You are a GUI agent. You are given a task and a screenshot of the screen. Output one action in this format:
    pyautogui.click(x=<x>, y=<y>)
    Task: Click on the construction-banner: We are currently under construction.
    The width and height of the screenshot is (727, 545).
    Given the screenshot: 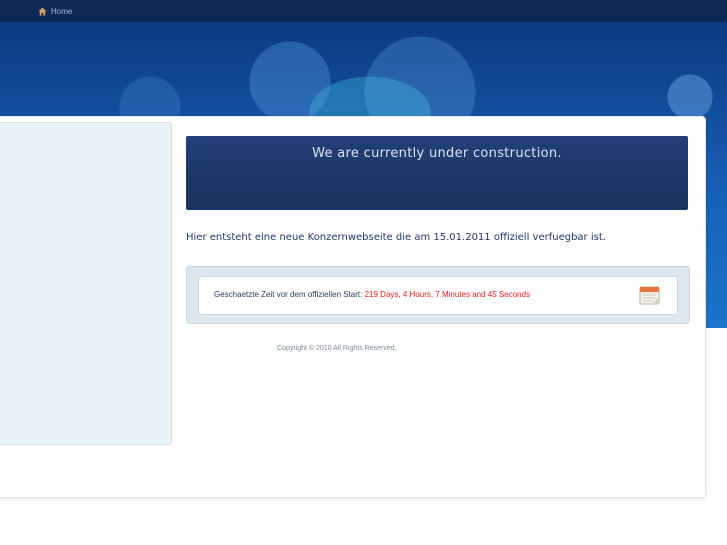 What is the action you would take?
    pyautogui.click(x=437, y=173)
    